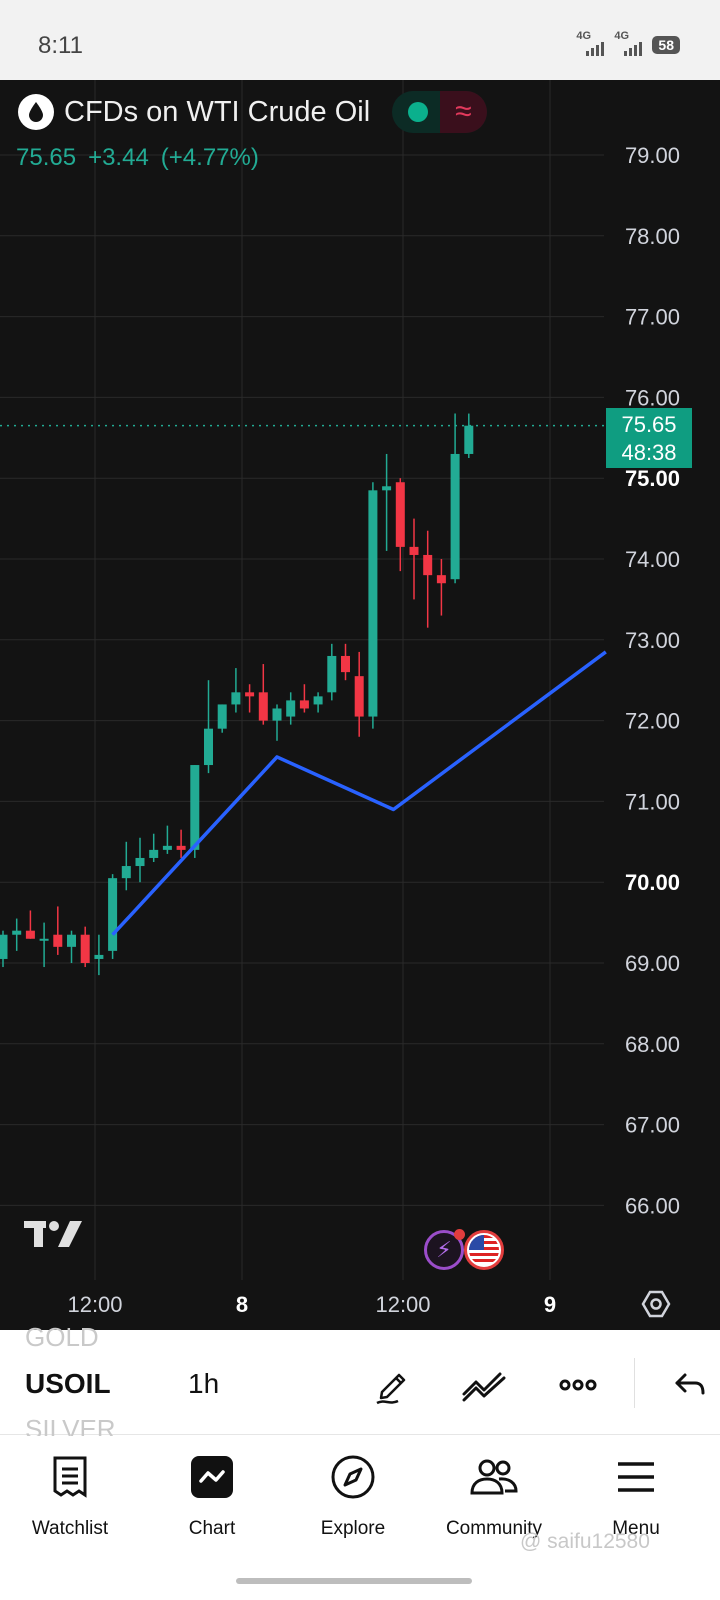 This screenshot has height=1600, width=720. What do you see at coordinates (652, 963) in the screenshot?
I see `y-axis-label: 69.00` at bounding box center [652, 963].